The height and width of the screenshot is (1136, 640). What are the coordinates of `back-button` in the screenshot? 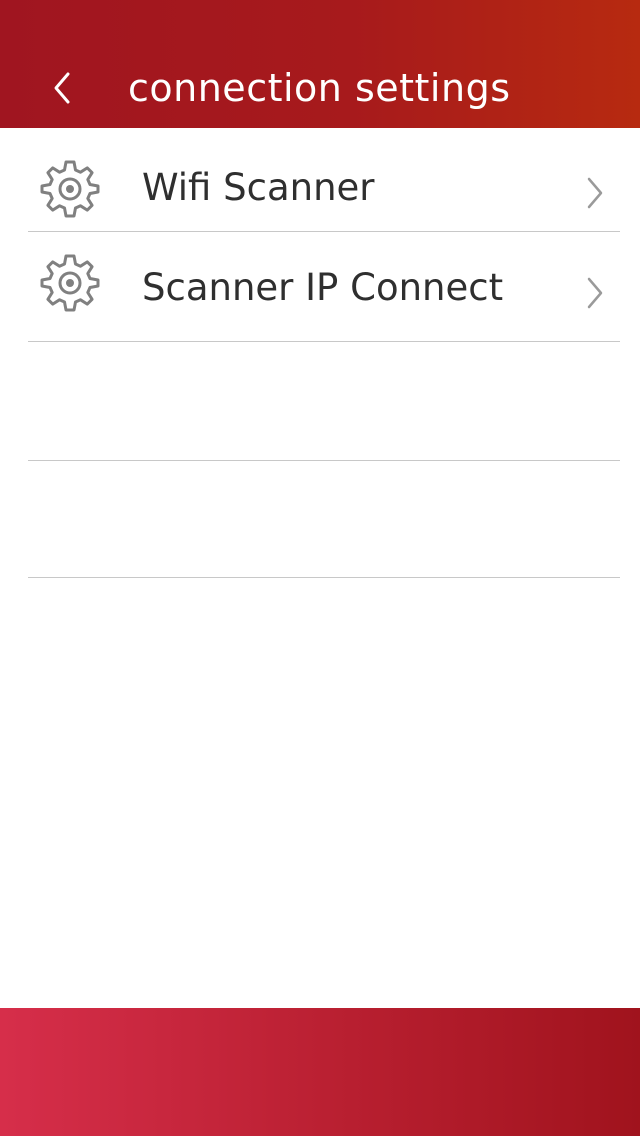 It's located at (62, 88).